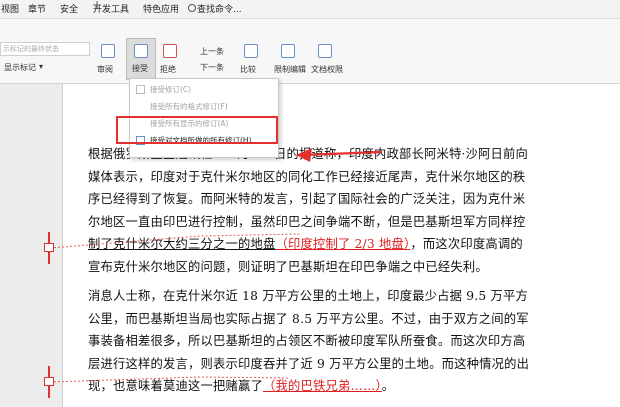 The width and height of the screenshot is (620, 407). What do you see at coordinates (140, 89) in the screenshot?
I see `accept-revision-icon` at bounding box center [140, 89].